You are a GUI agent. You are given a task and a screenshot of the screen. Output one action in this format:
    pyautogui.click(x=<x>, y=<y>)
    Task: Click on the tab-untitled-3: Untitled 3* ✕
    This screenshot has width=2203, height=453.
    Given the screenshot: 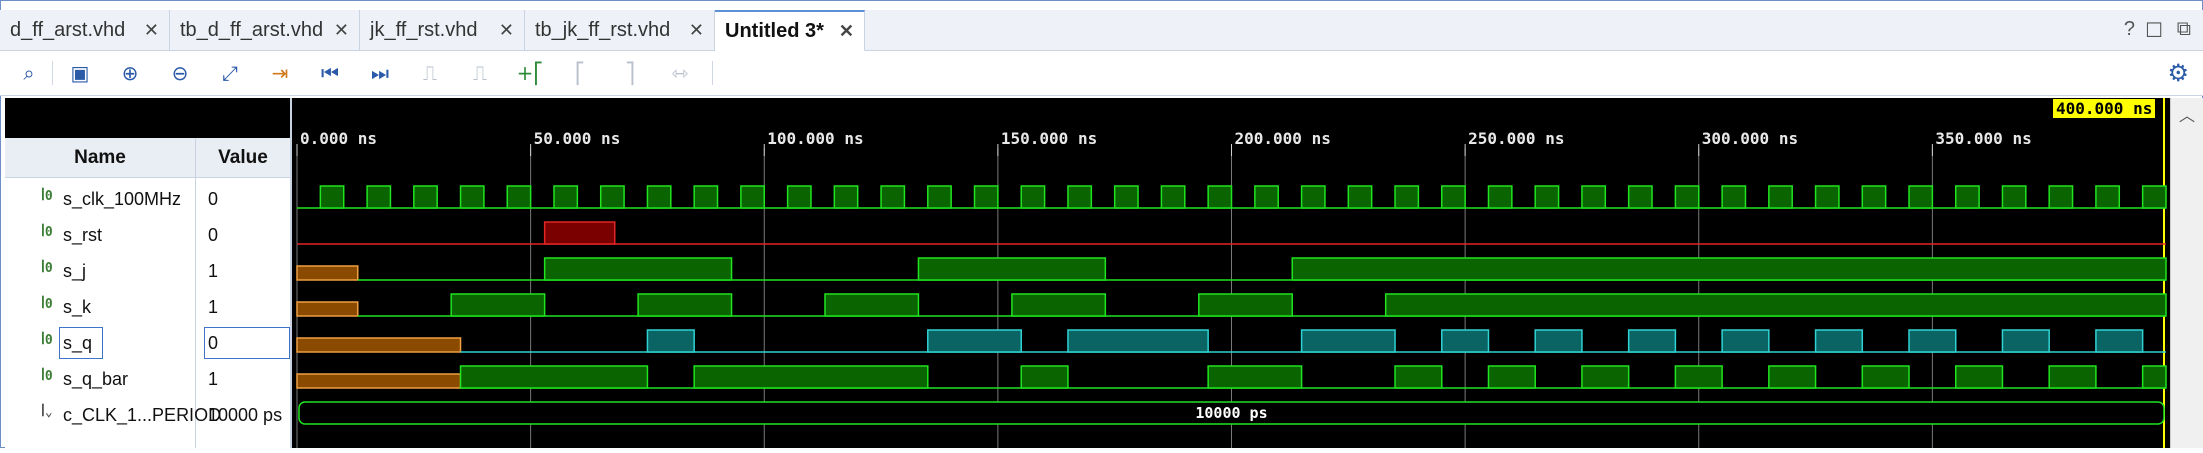 What is the action you would take?
    pyautogui.click(x=790, y=30)
    